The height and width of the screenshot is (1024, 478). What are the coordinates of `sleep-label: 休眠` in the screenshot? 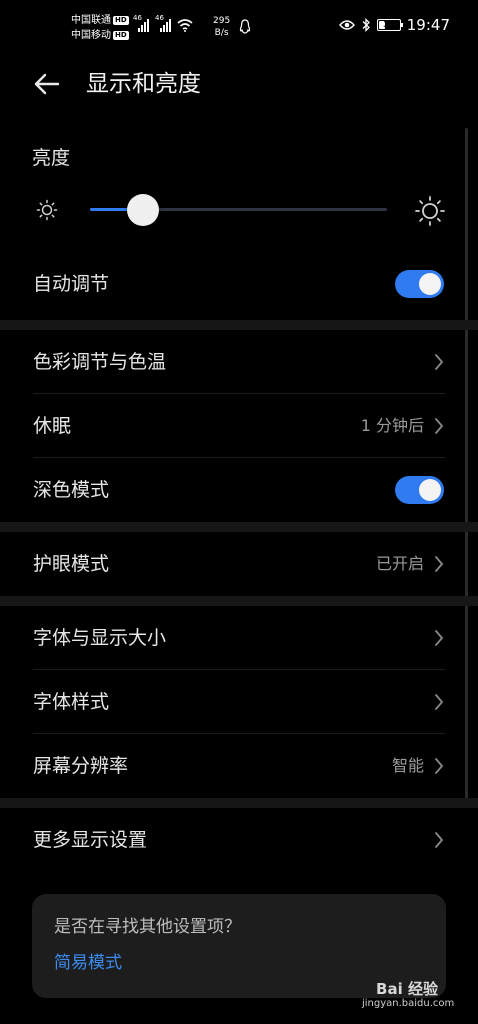 It's located at (52, 426).